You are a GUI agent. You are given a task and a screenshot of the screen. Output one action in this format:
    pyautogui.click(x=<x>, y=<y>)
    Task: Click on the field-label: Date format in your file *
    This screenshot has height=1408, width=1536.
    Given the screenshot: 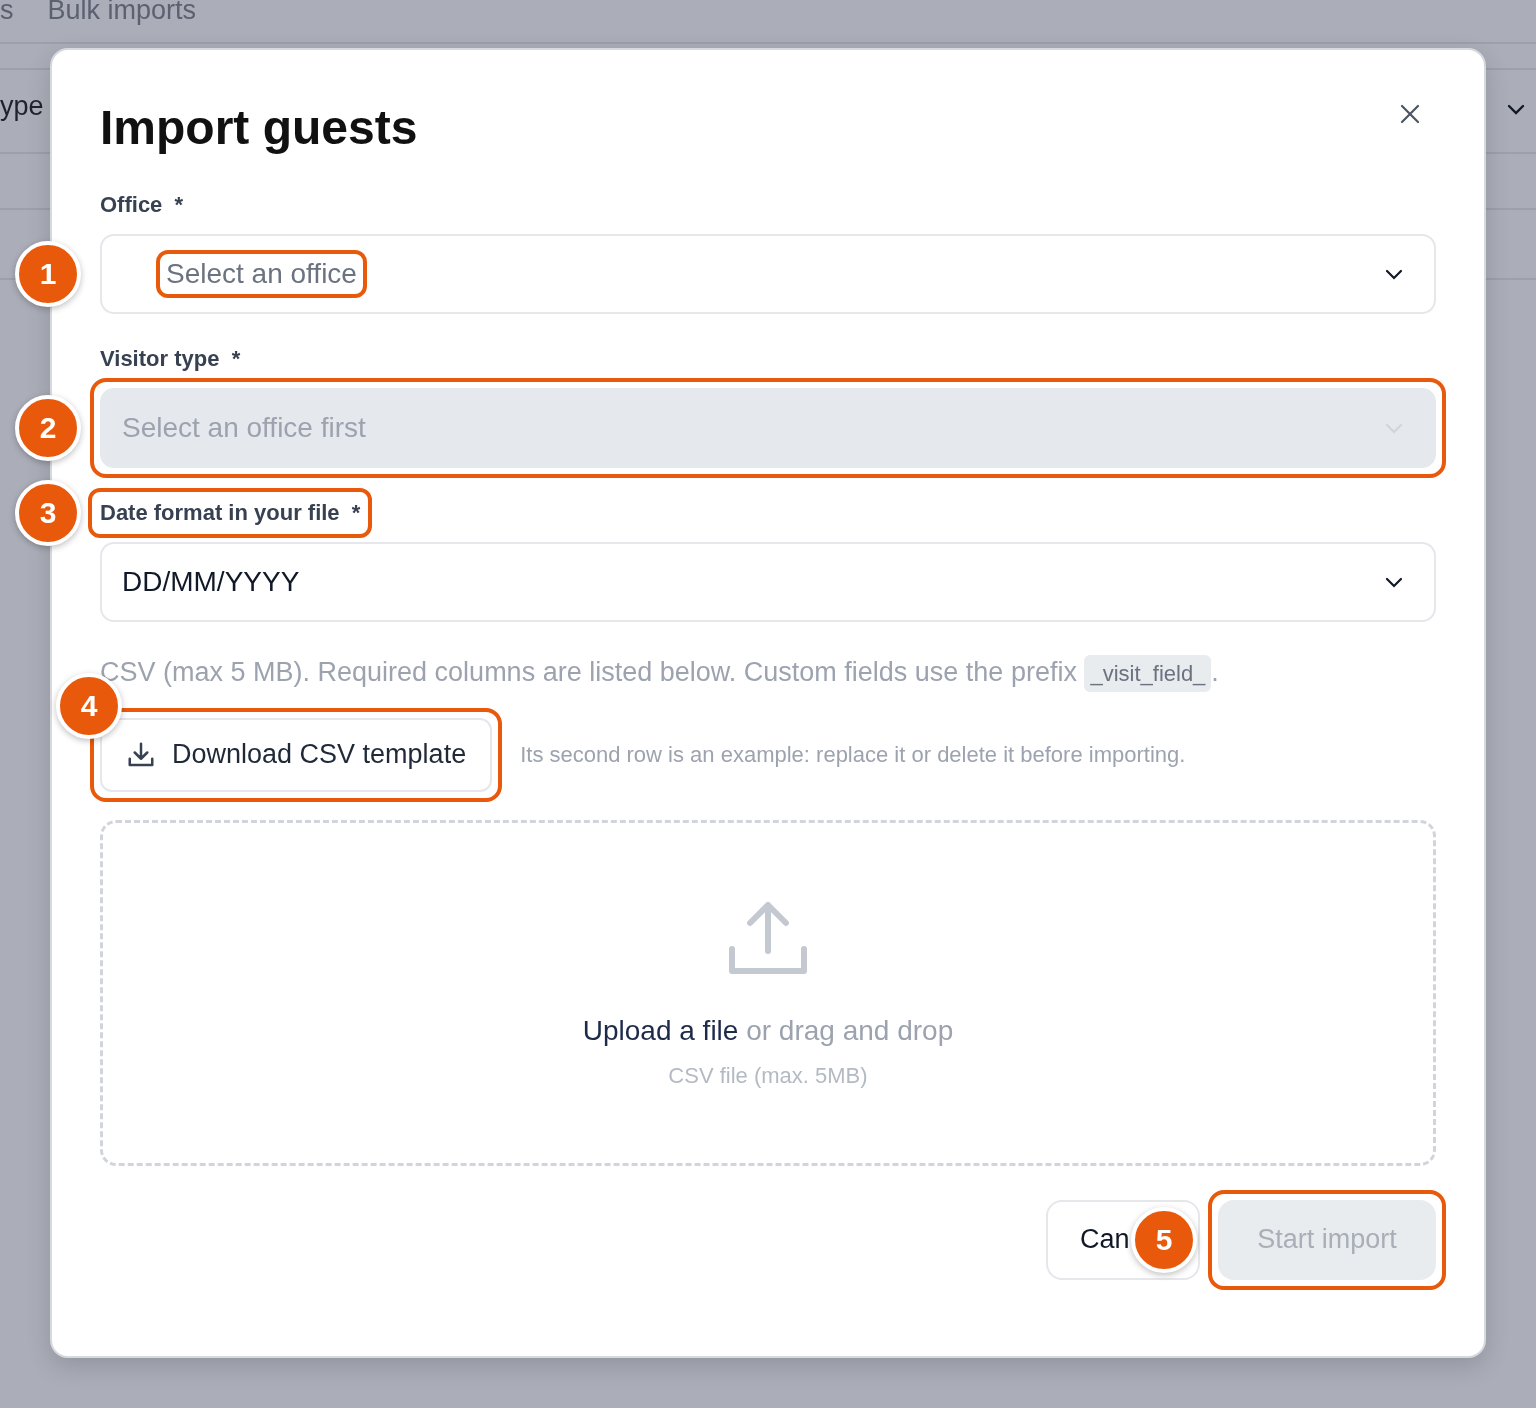 What is the action you would take?
    pyautogui.click(x=230, y=513)
    